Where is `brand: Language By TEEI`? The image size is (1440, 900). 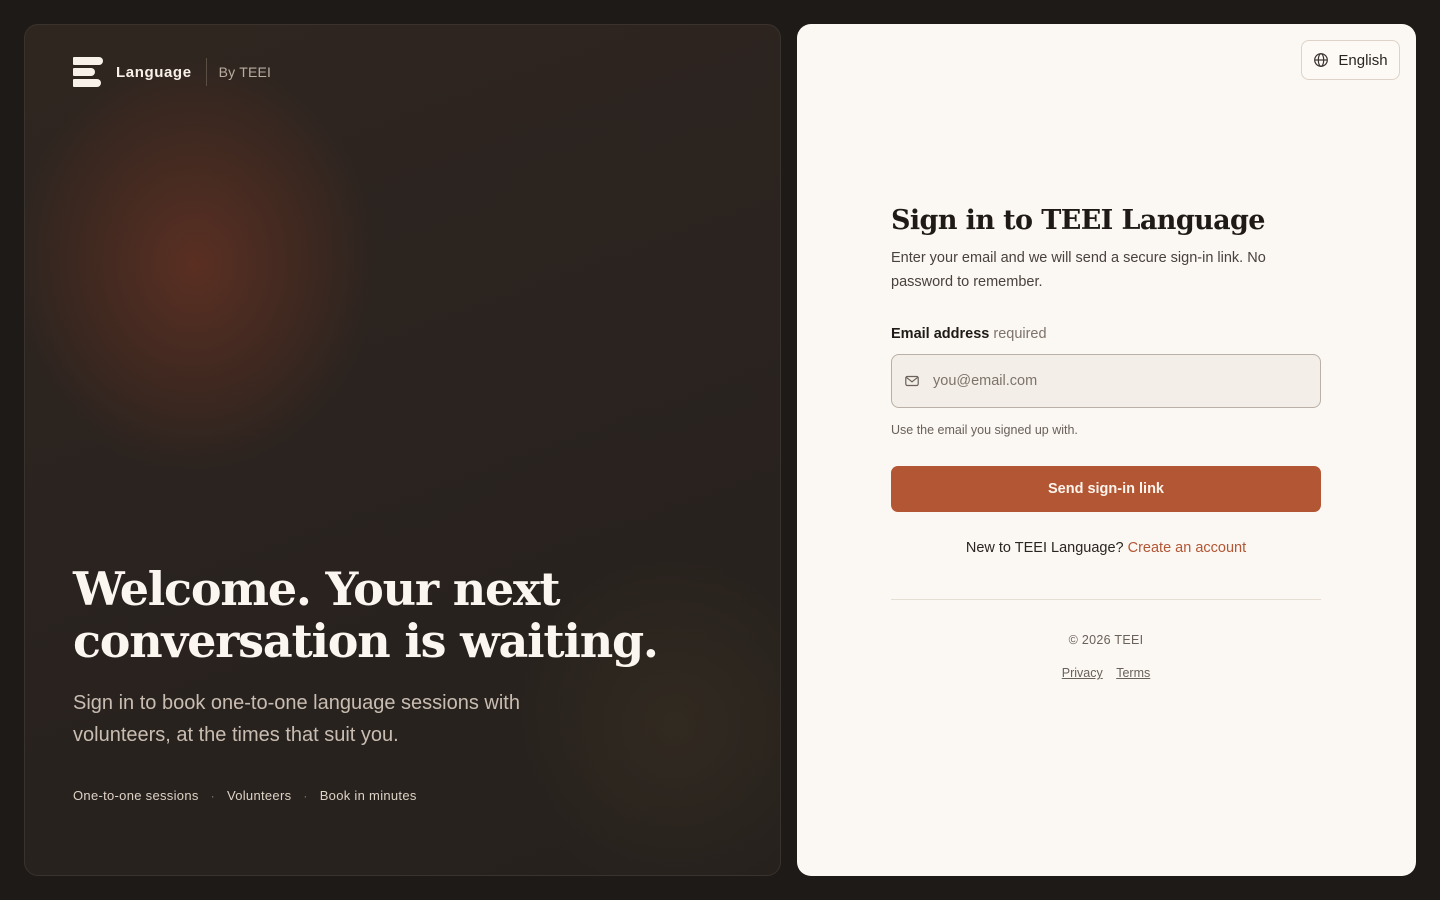 brand: Language By TEEI is located at coordinates (172, 72).